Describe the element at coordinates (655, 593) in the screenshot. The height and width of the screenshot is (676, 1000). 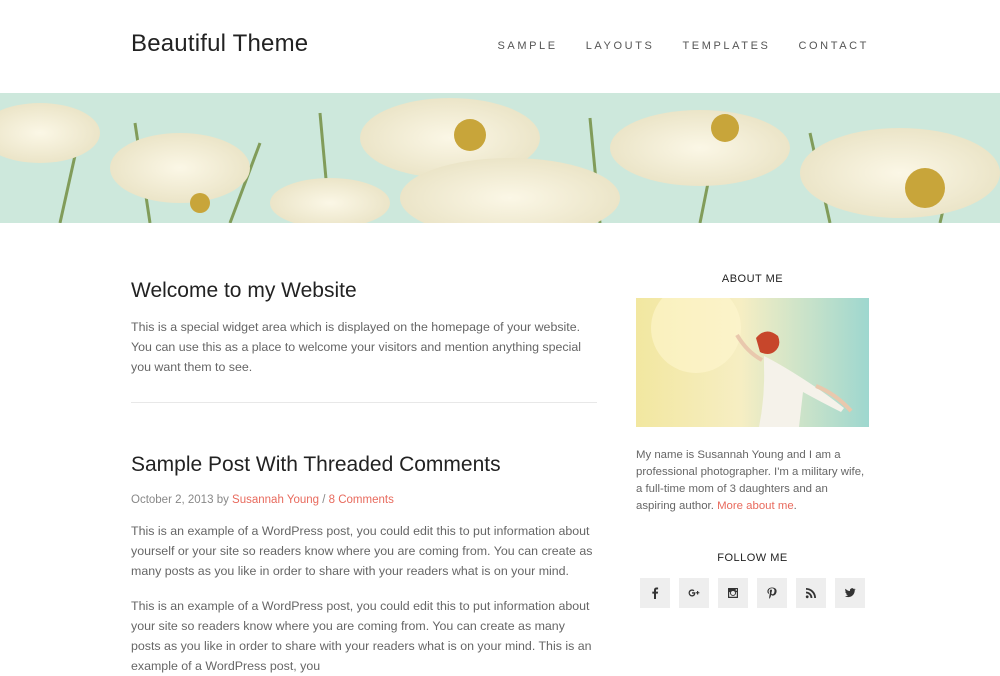
I see `facebook-icon` at that location.